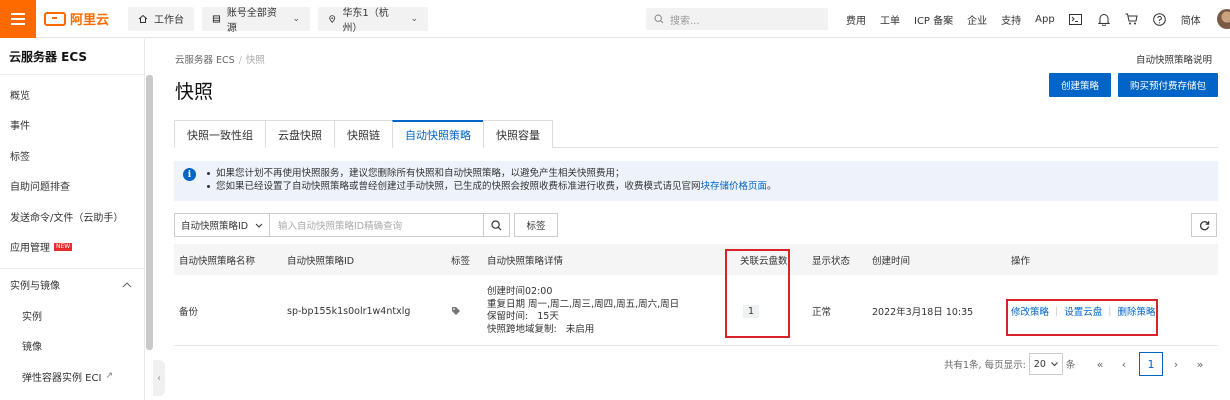 This screenshot has width=1230, height=400. I want to click on policy-help-link: 自动快照策略说明, so click(1174, 59).